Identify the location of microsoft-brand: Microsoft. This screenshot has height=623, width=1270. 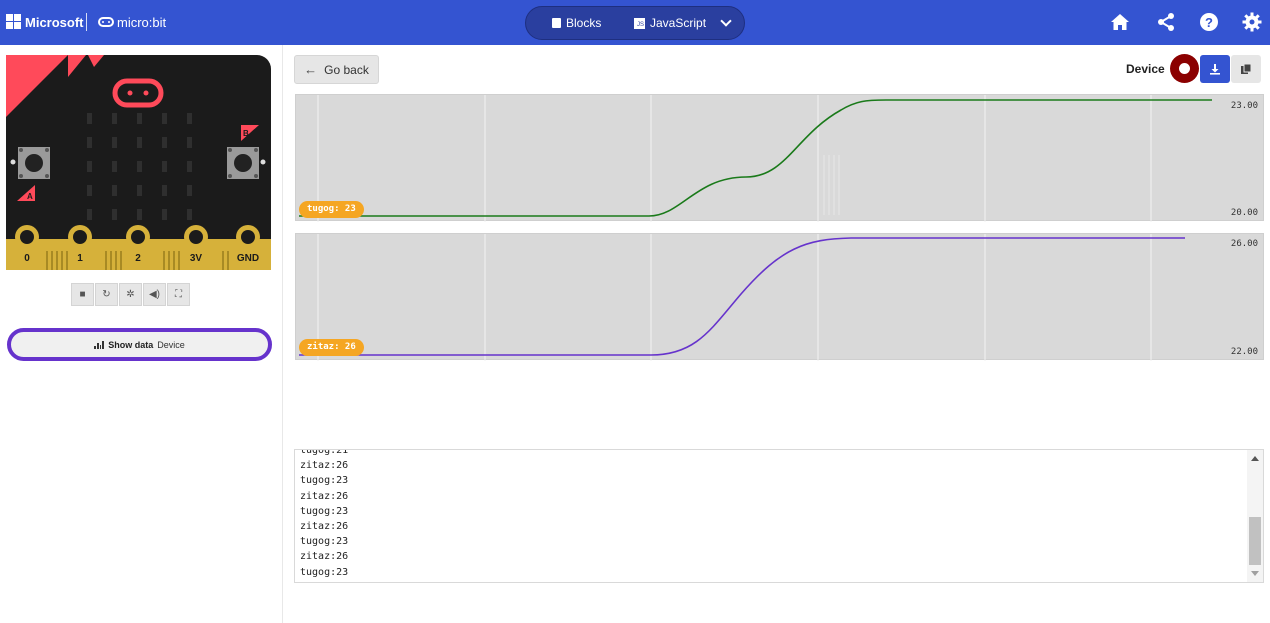
(54, 22).